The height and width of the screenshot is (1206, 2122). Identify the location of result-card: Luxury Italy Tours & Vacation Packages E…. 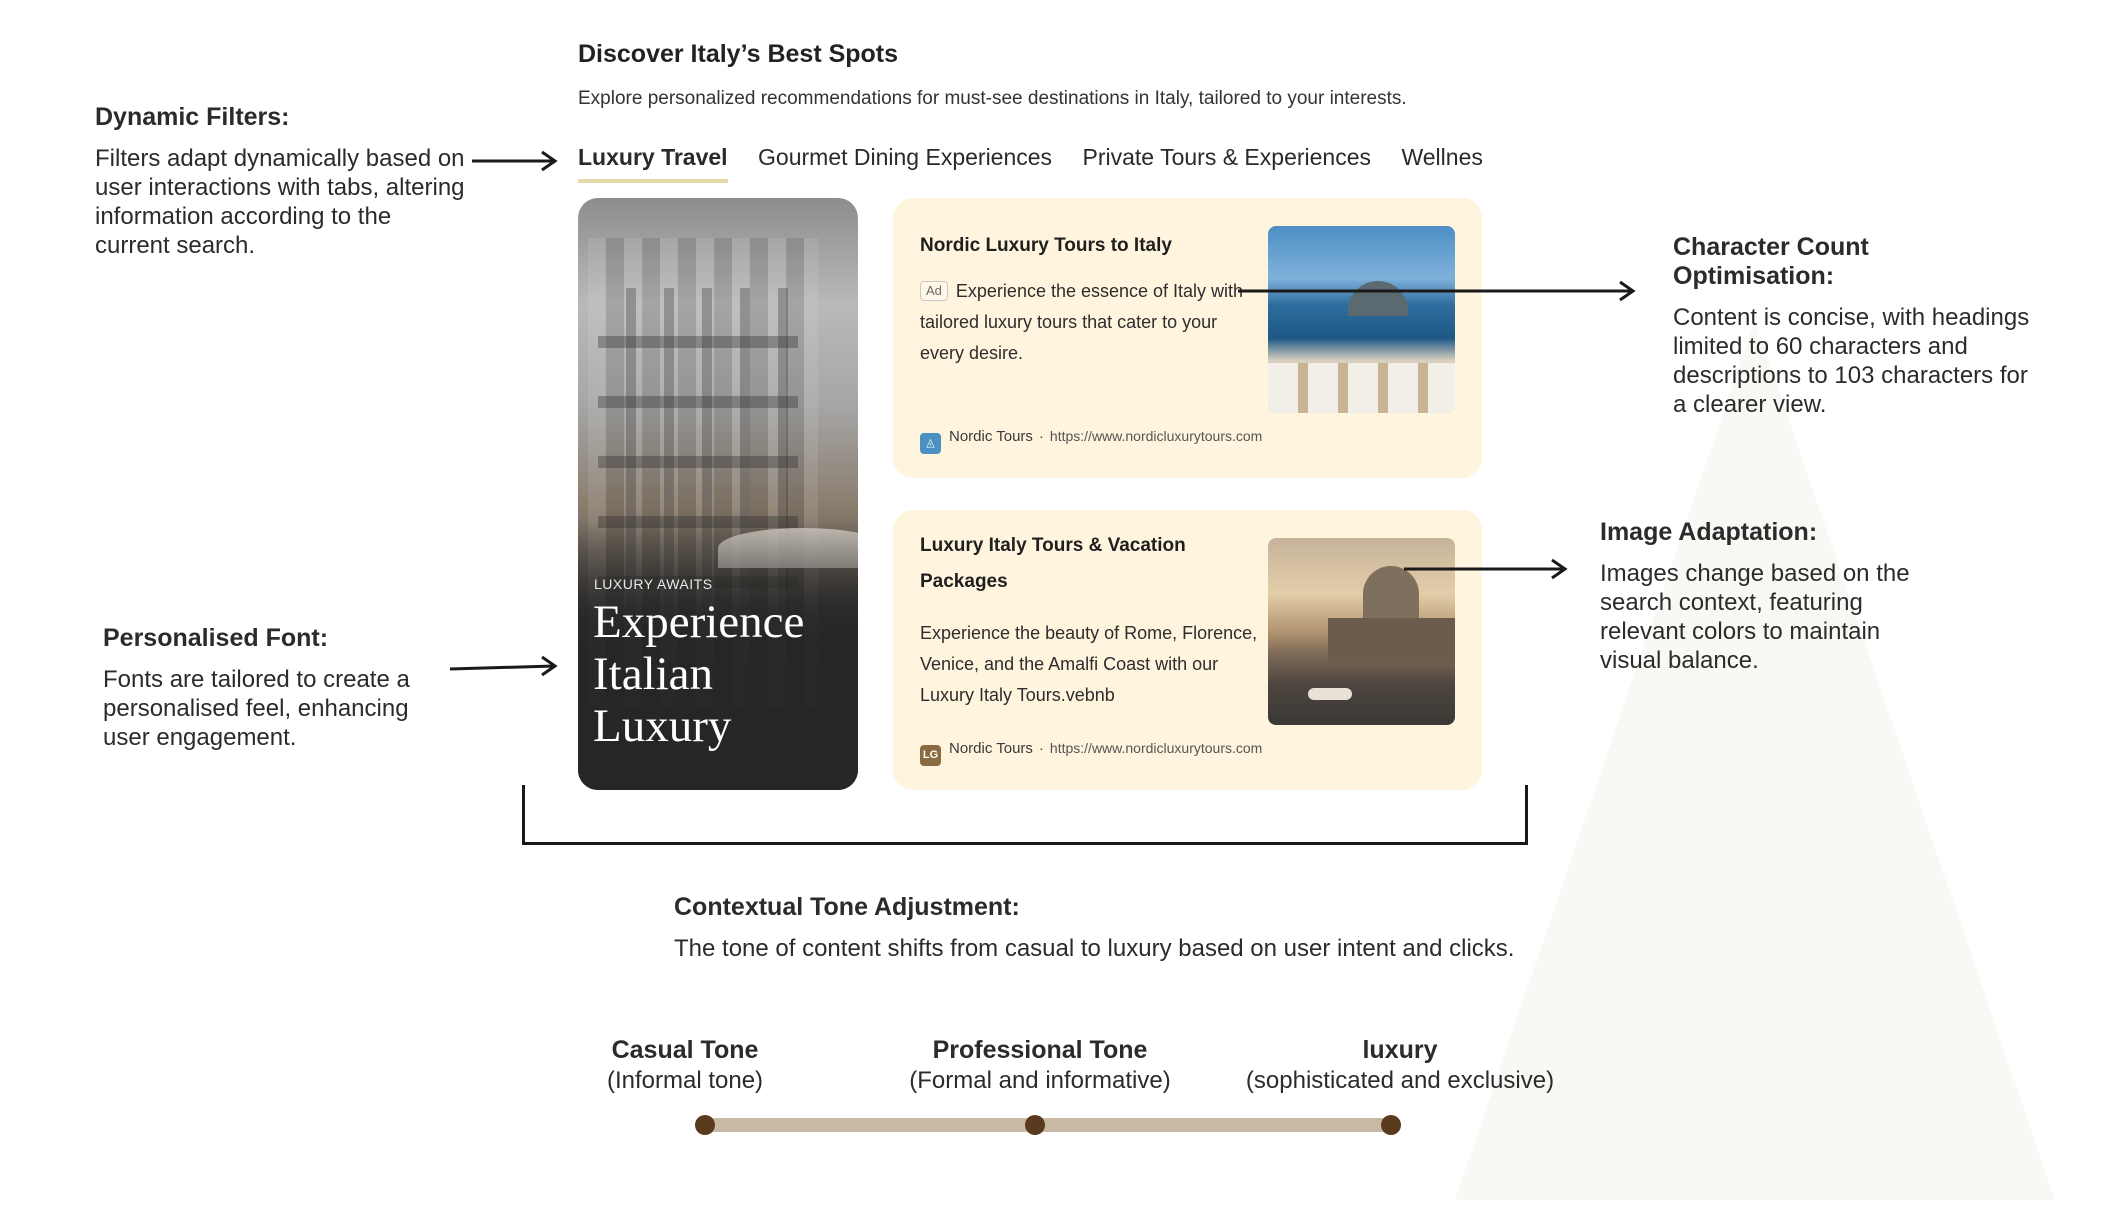
(1187, 650).